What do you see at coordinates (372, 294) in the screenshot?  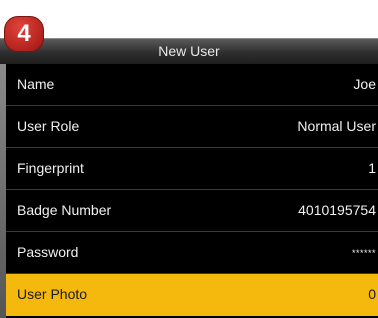 I see `field-value-user-photo: 0` at bounding box center [372, 294].